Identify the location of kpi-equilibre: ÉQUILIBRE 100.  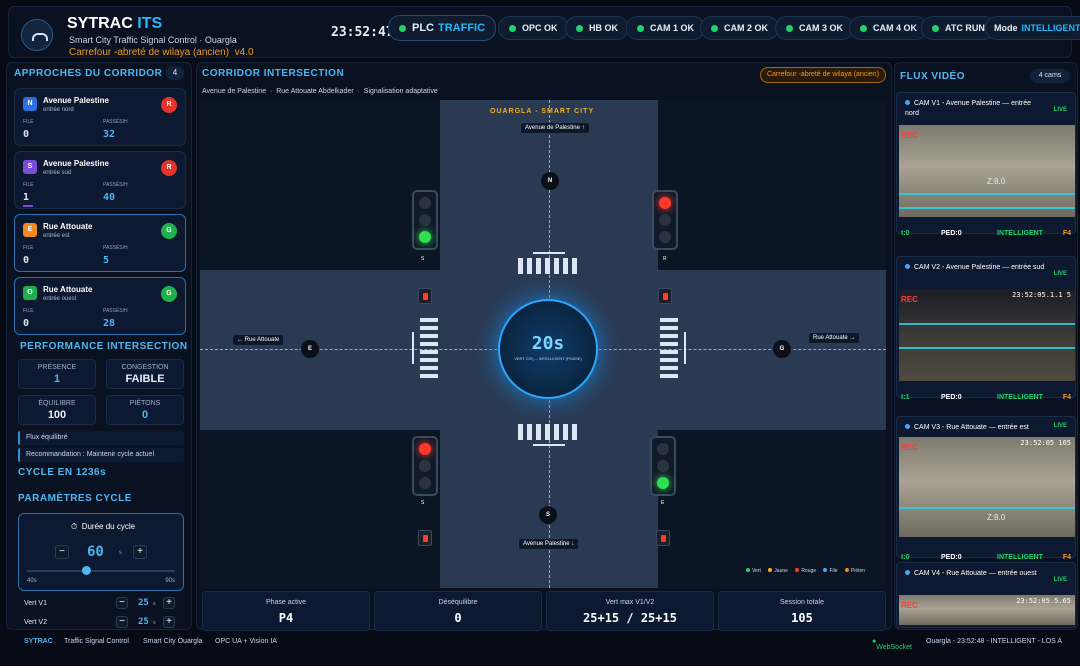
(57, 410).